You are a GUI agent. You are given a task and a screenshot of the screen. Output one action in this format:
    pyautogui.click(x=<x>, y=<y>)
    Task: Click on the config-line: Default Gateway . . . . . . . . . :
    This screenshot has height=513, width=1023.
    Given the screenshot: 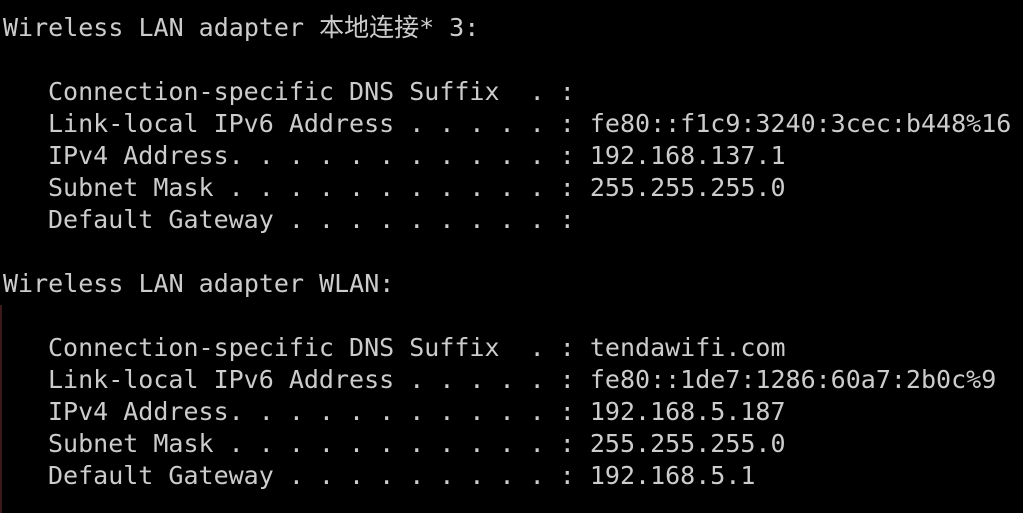 What is the action you would take?
    pyautogui.click(x=513, y=220)
    